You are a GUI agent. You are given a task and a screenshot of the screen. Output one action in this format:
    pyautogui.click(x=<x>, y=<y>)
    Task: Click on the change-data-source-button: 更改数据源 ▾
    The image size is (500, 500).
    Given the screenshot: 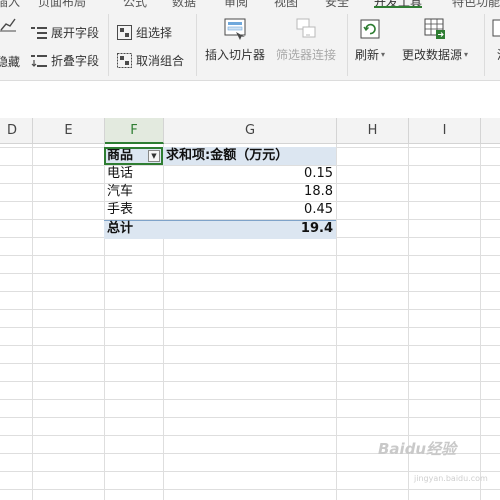 What is the action you would take?
    pyautogui.click(x=435, y=39)
    